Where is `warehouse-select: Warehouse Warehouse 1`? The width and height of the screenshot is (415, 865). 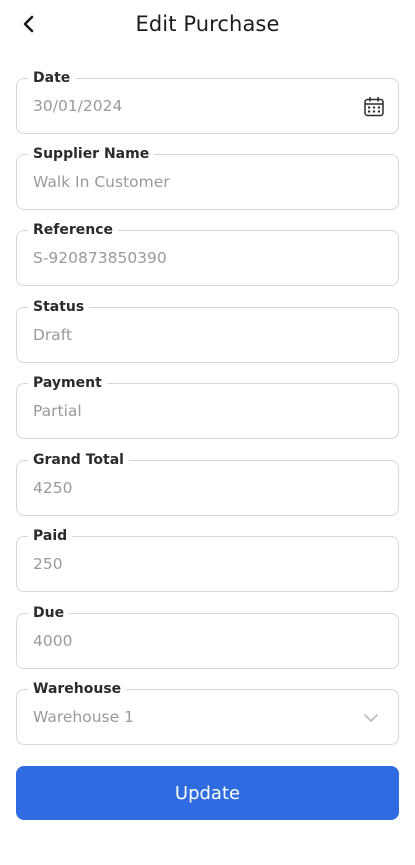 warehouse-select: Warehouse Warehouse 1 is located at coordinates (207, 712).